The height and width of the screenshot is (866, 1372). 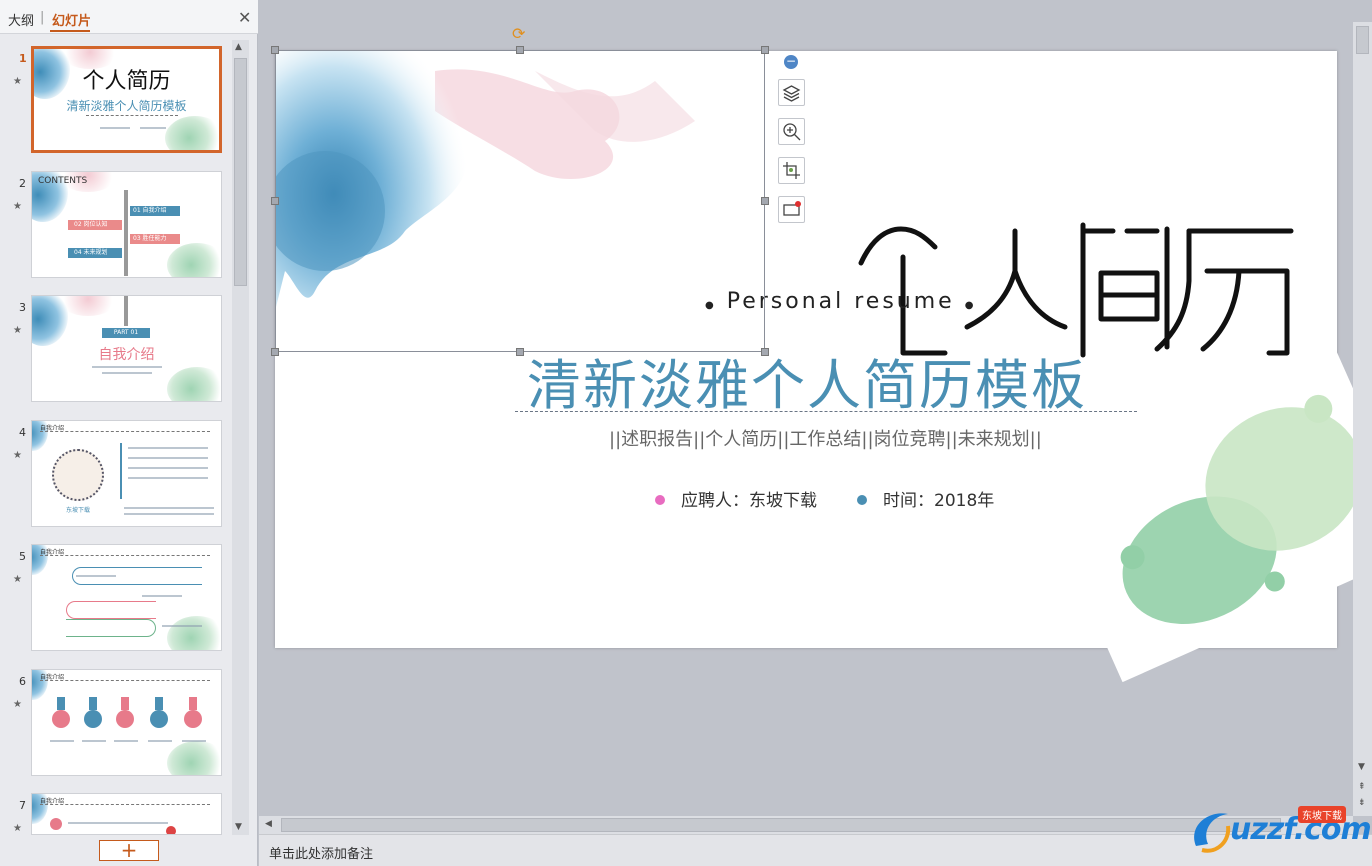 What do you see at coordinates (22, 681) in the screenshot?
I see `slide-number: 6` at bounding box center [22, 681].